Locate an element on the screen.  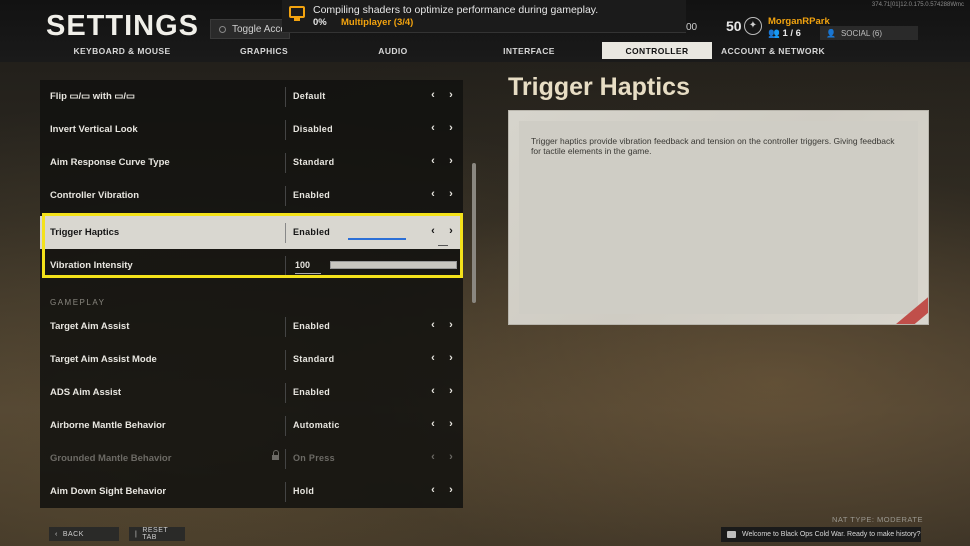
social-icon: 👤 is located at coordinates (831, 33).